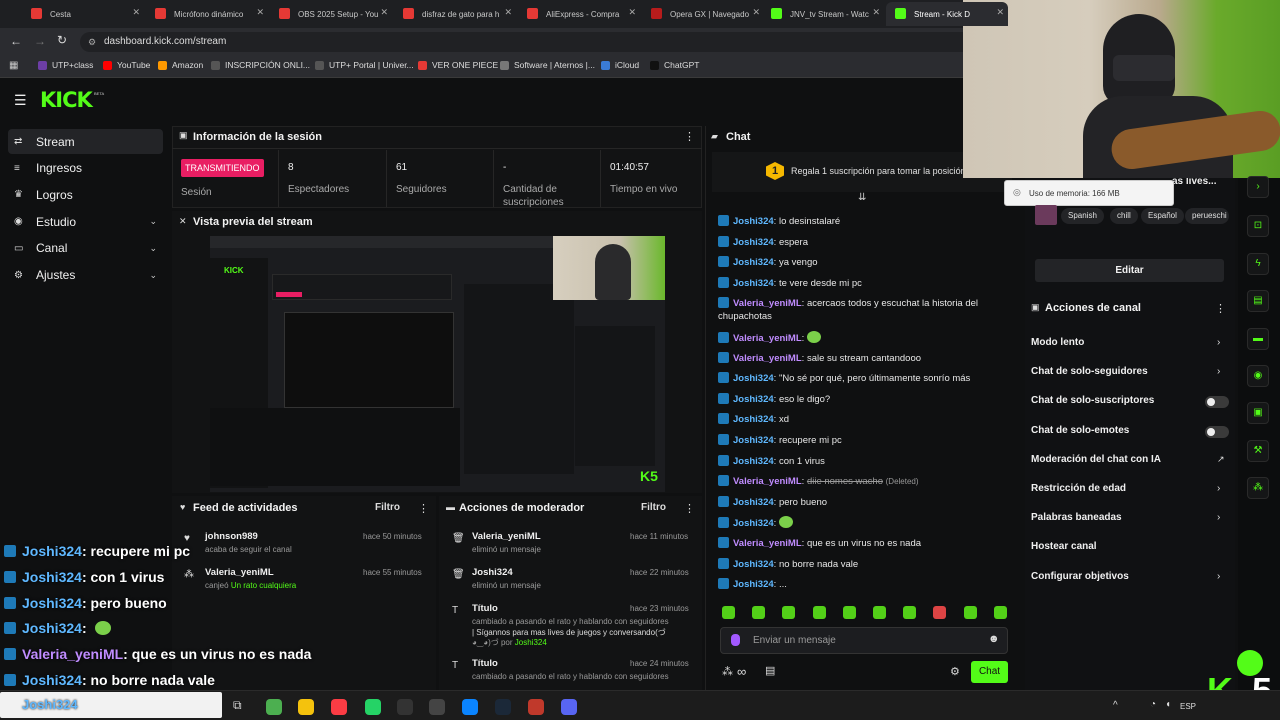 Image resolution: width=1280 pixels, height=720 pixels. Describe the element at coordinates (339, 707) in the screenshot. I see `music-icon` at that location.